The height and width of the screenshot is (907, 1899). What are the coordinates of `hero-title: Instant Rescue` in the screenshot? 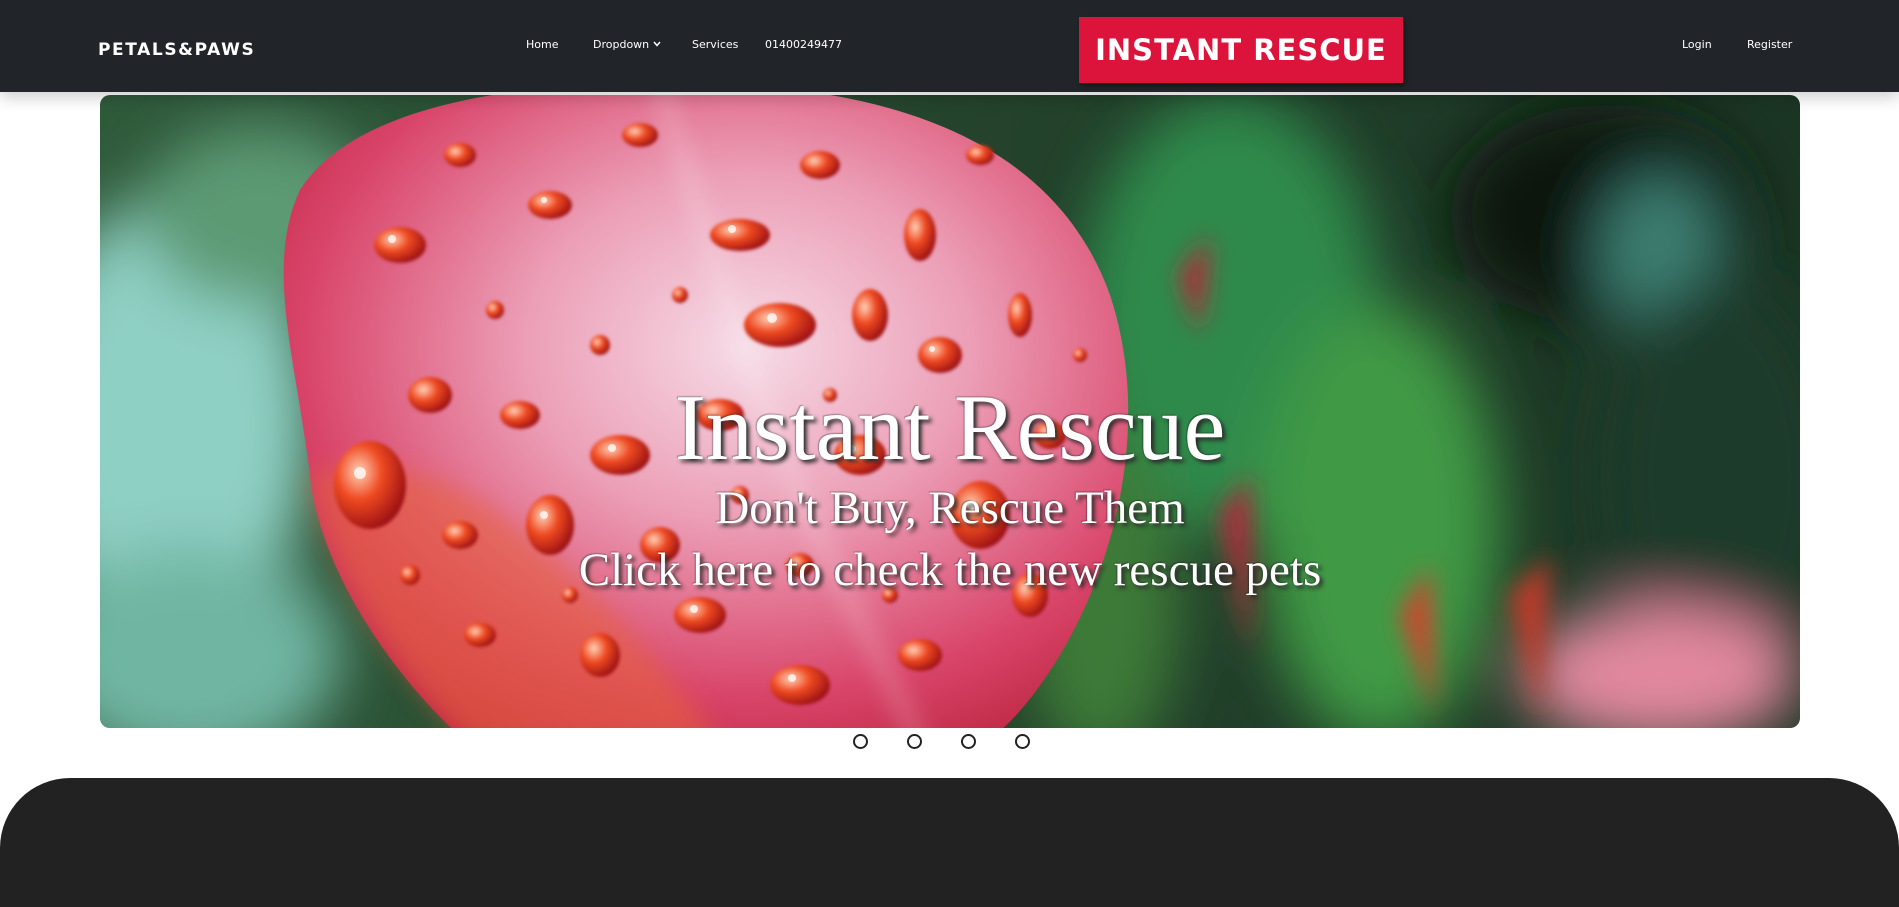 It's located at (950, 428).